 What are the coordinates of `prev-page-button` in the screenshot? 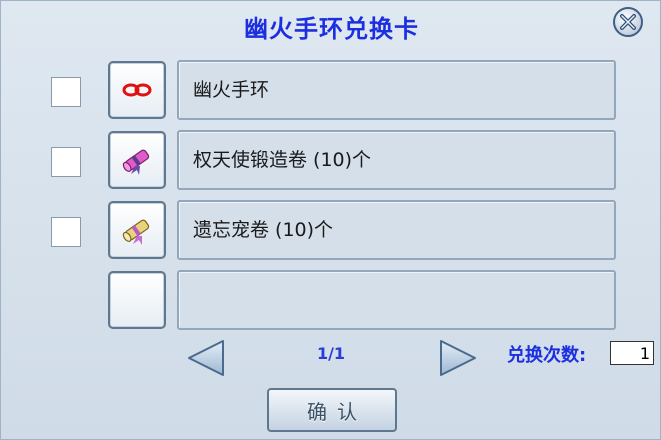 It's located at (206, 358).